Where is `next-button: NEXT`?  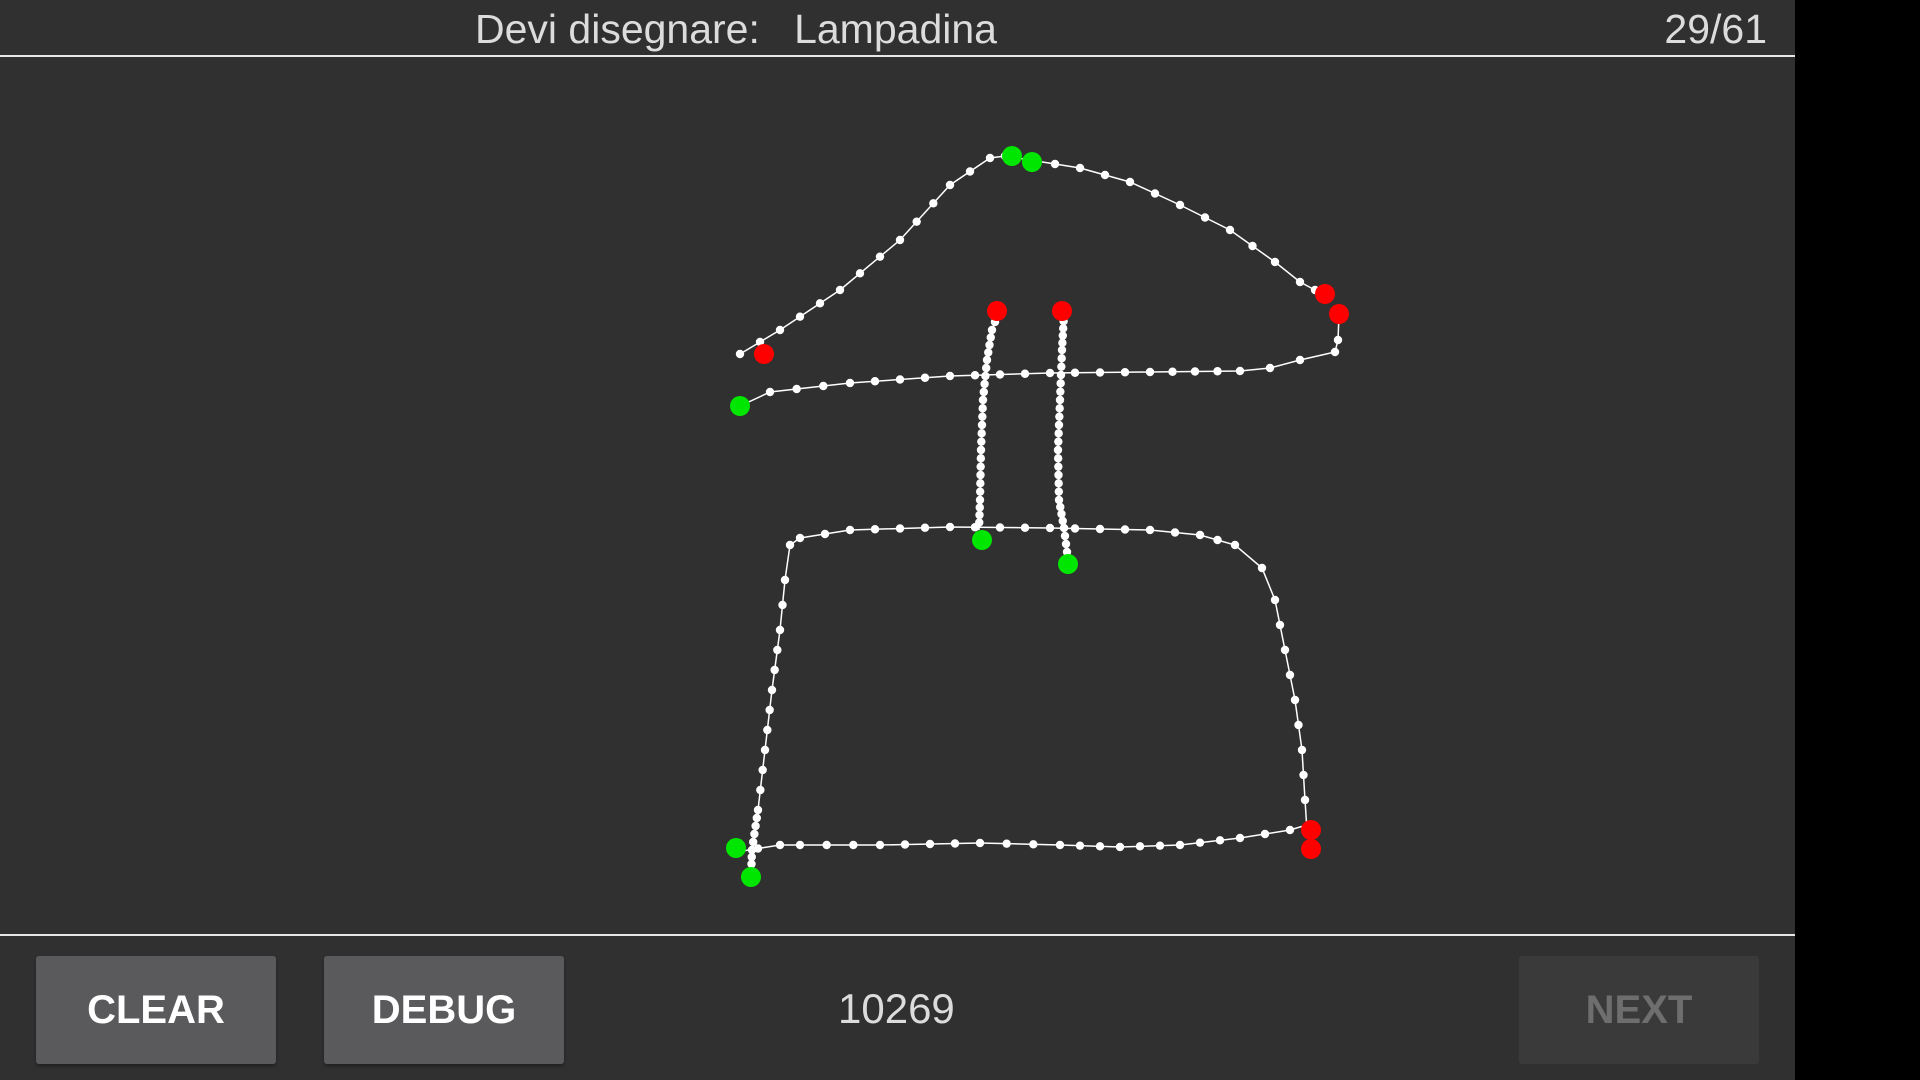
next-button: NEXT is located at coordinates (1639, 1010).